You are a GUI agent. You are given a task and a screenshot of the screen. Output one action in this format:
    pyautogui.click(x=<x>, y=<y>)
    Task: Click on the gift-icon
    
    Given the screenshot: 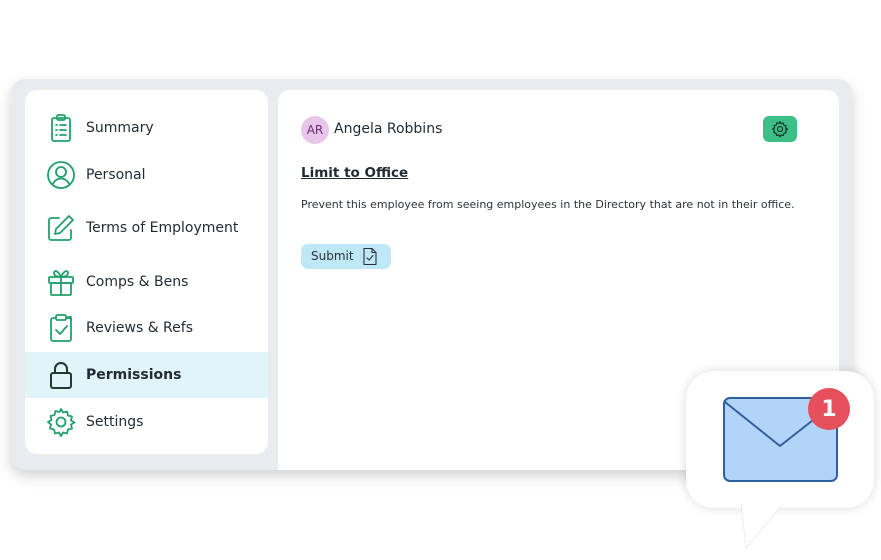 What is the action you would take?
    pyautogui.click(x=61, y=282)
    